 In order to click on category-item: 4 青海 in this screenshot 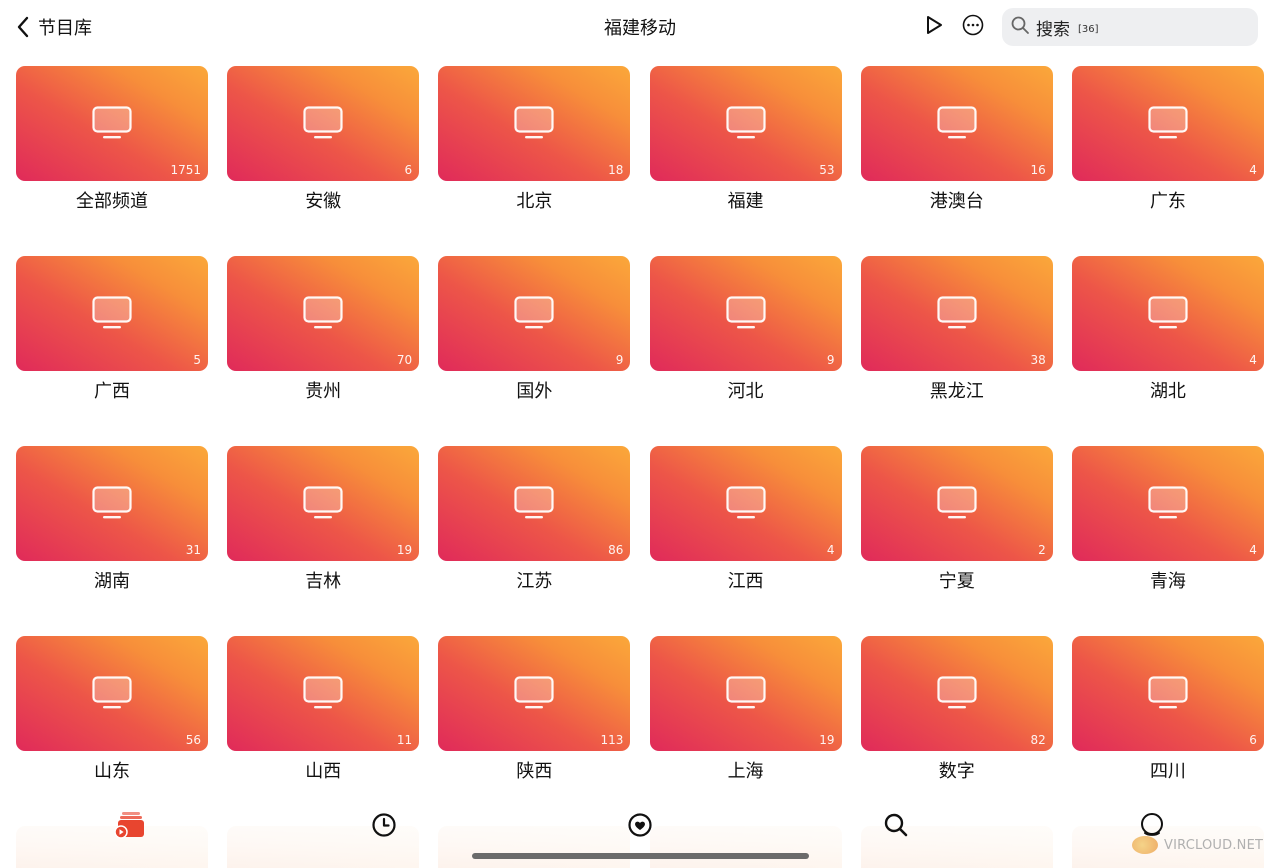, I will do `click(1167, 541)`.